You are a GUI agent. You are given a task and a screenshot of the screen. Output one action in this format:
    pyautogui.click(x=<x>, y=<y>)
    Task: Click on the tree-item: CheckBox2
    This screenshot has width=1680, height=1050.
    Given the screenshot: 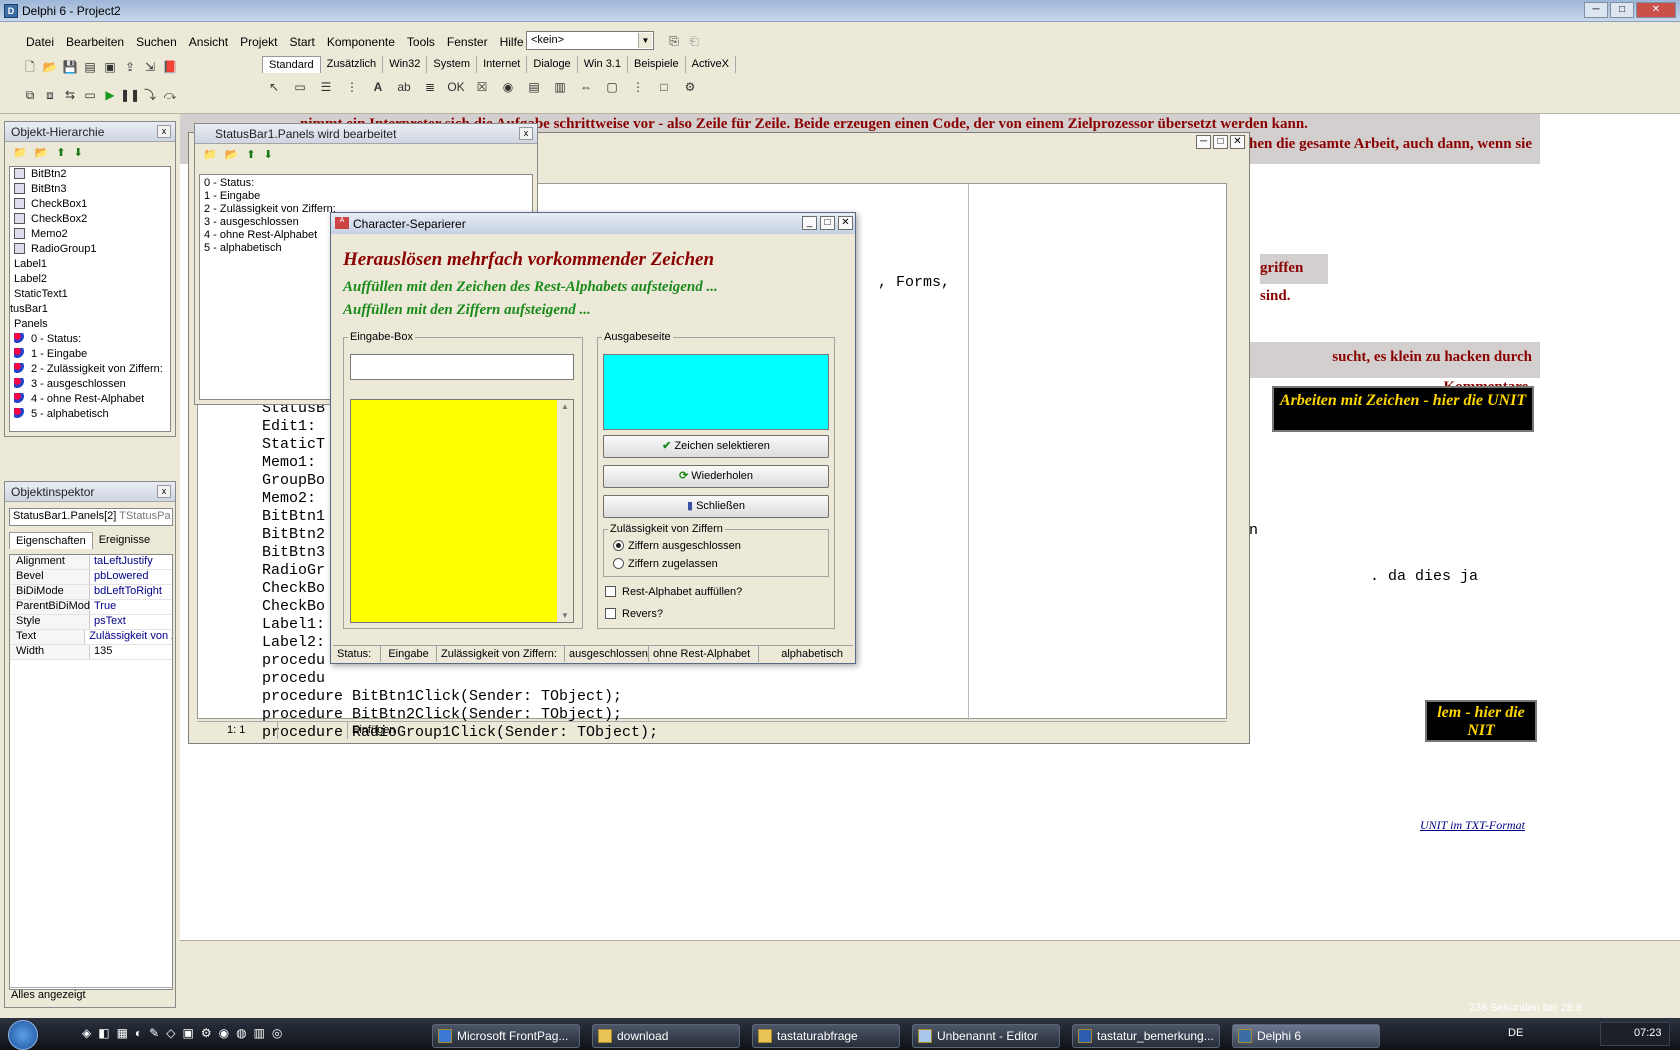 What is the action you would take?
    pyautogui.click(x=90, y=219)
    